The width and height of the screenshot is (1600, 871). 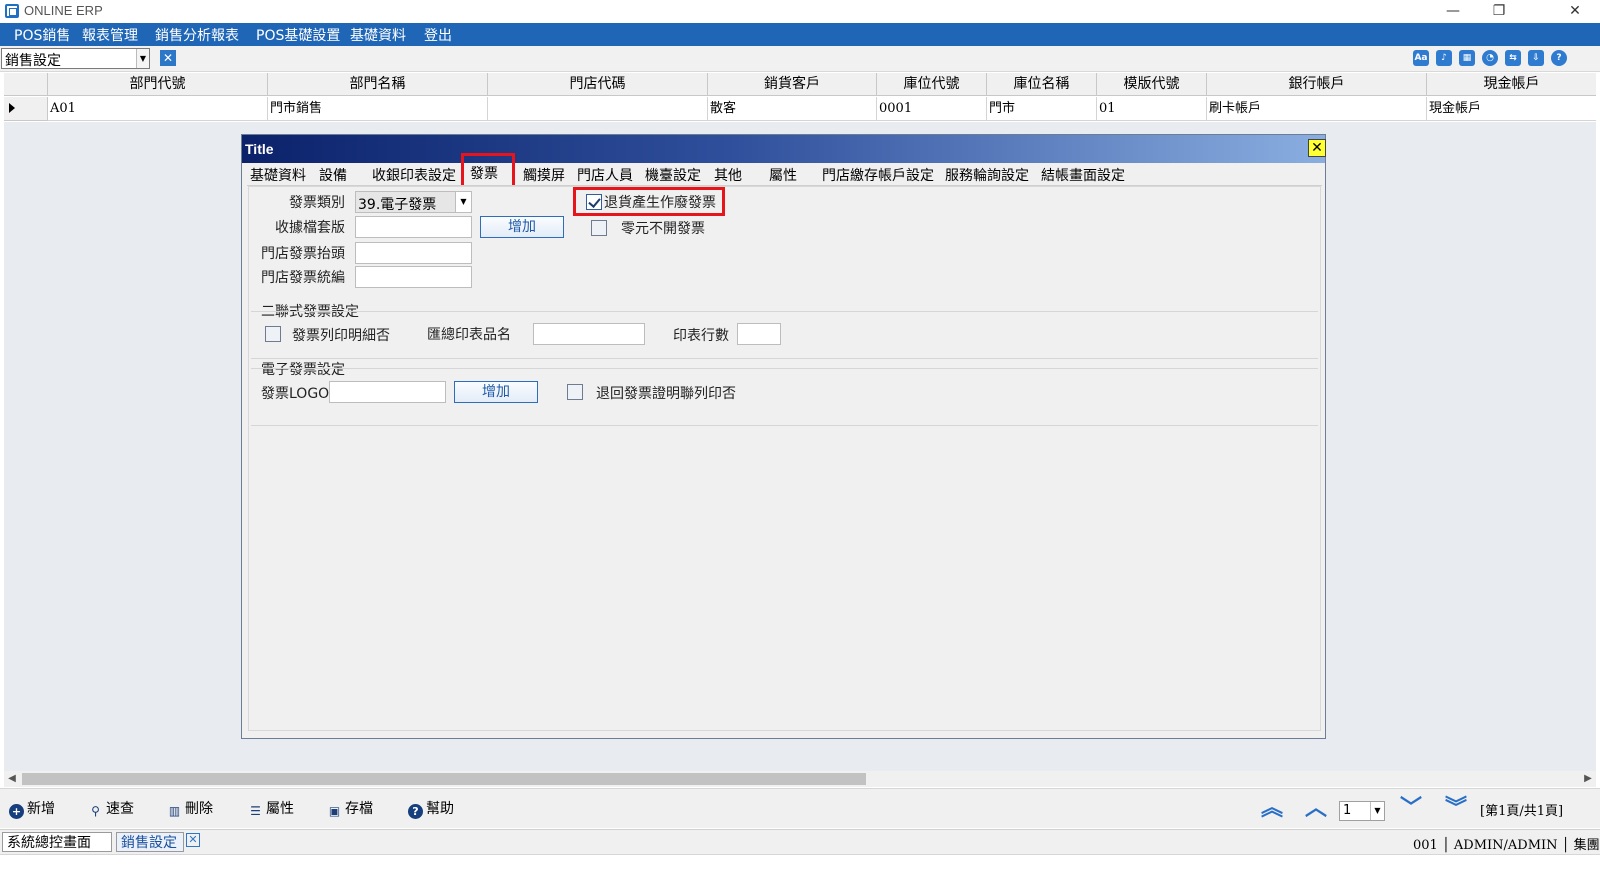 What do you see at coordinates (33, 61) in the screenshot?
I see `module-select-value: 銷售設定` at bounding box center [33, 61].